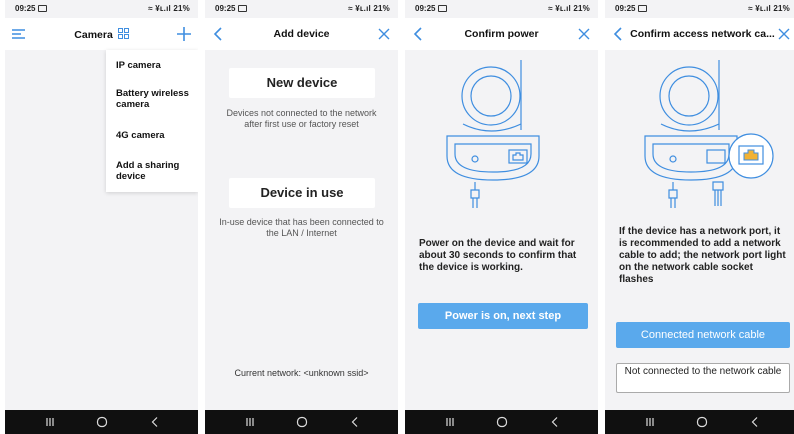 Image resolution: width=794 pixels, height=434 pixels. I want to click on menu-item-add-sharing-device: Add a sharing device, so click(154, 171).